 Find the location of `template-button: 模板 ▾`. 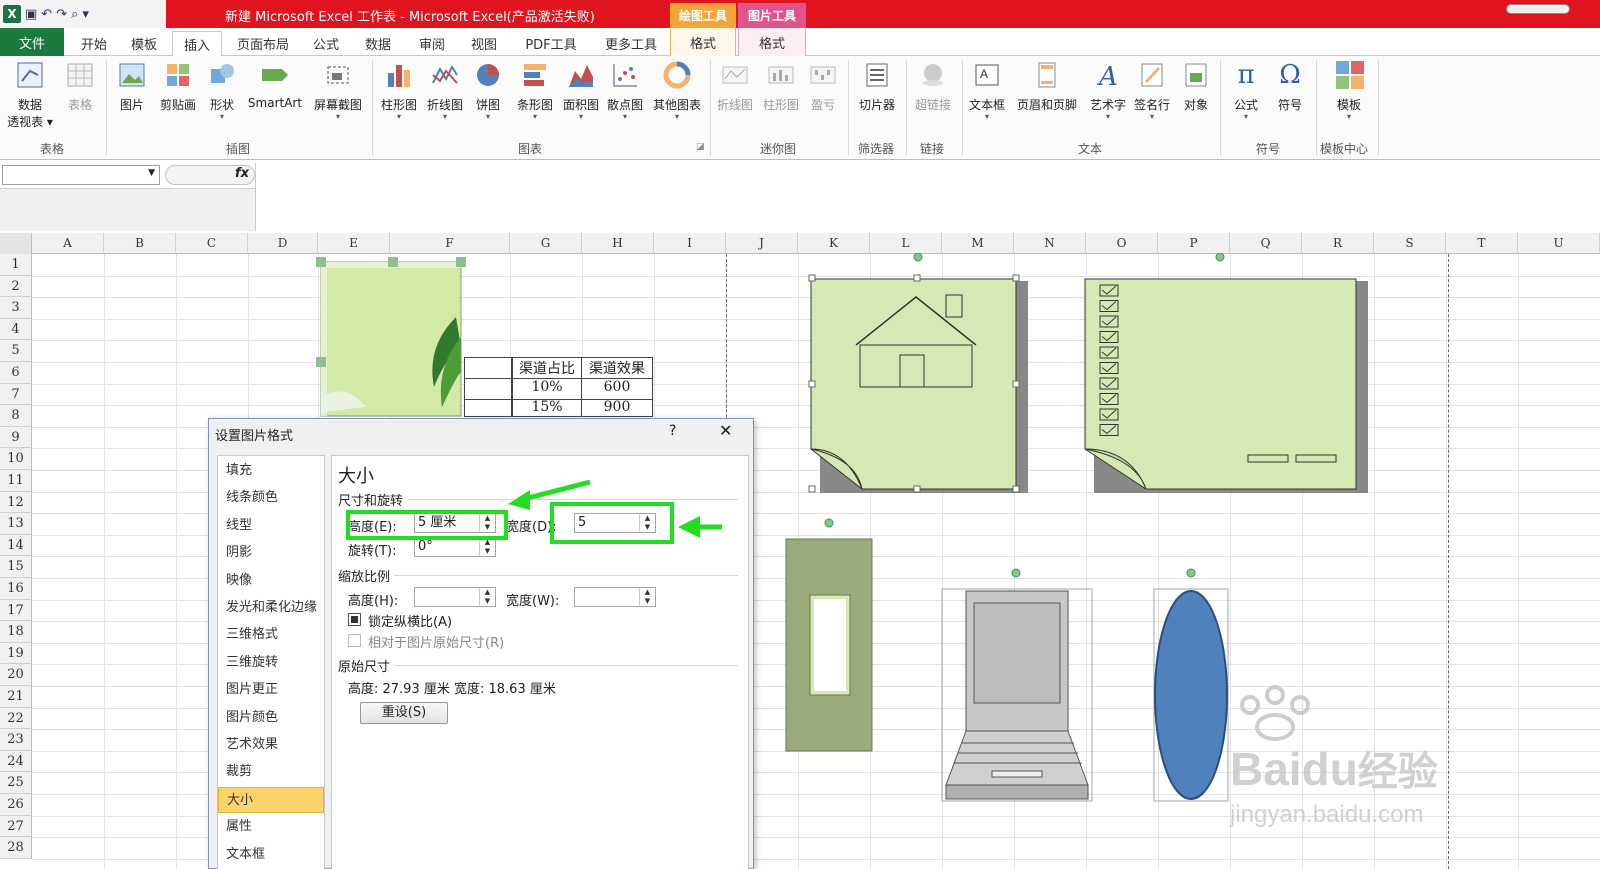

template-button: 模板 ▾ is located at coordinates (1349, 90).